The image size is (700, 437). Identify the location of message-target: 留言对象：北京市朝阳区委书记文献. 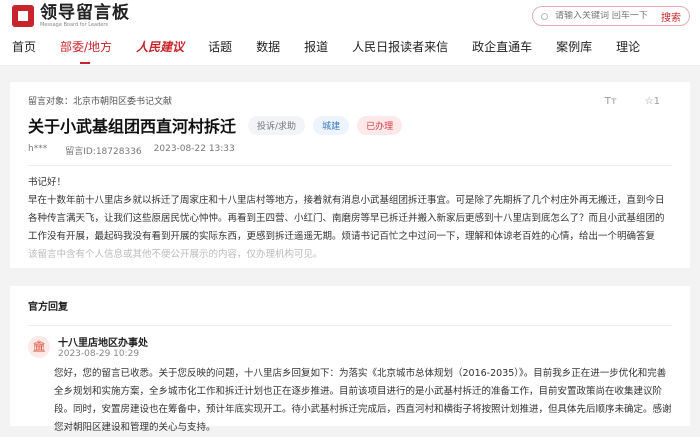
(100, 102).